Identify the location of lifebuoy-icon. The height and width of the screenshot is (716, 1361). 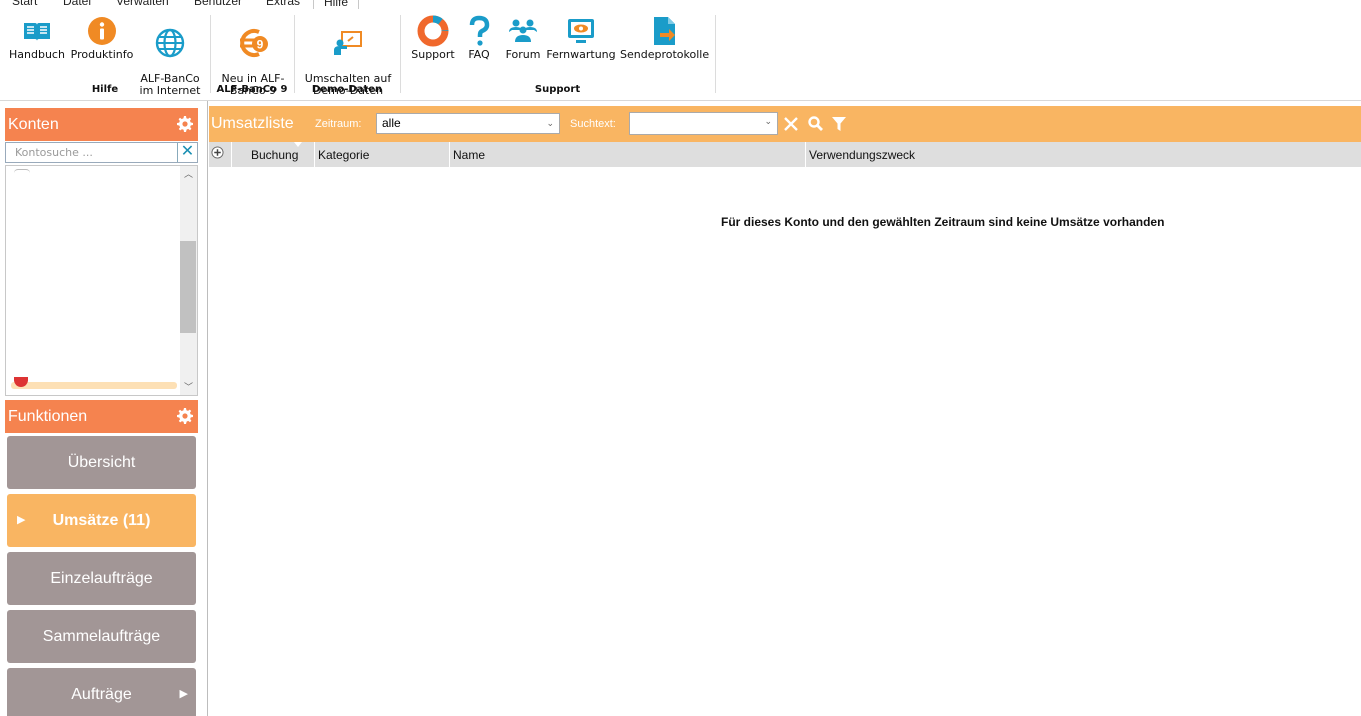
(433, 31).